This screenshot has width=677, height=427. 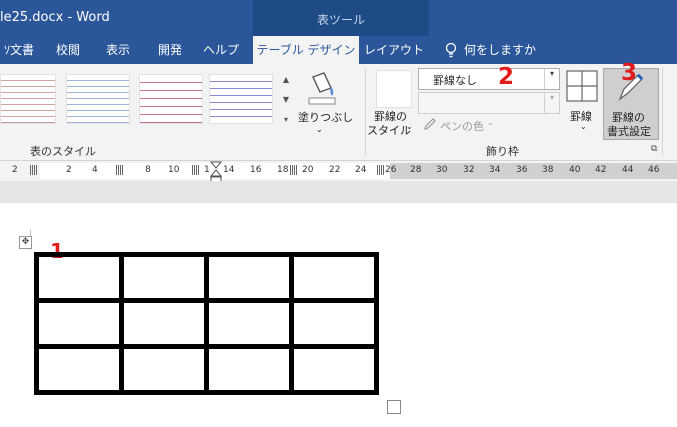 What do you see at coordinates (283, 170) in the screenshot?
I see `ruler-tick: 18` at bounding box center [283, 170].